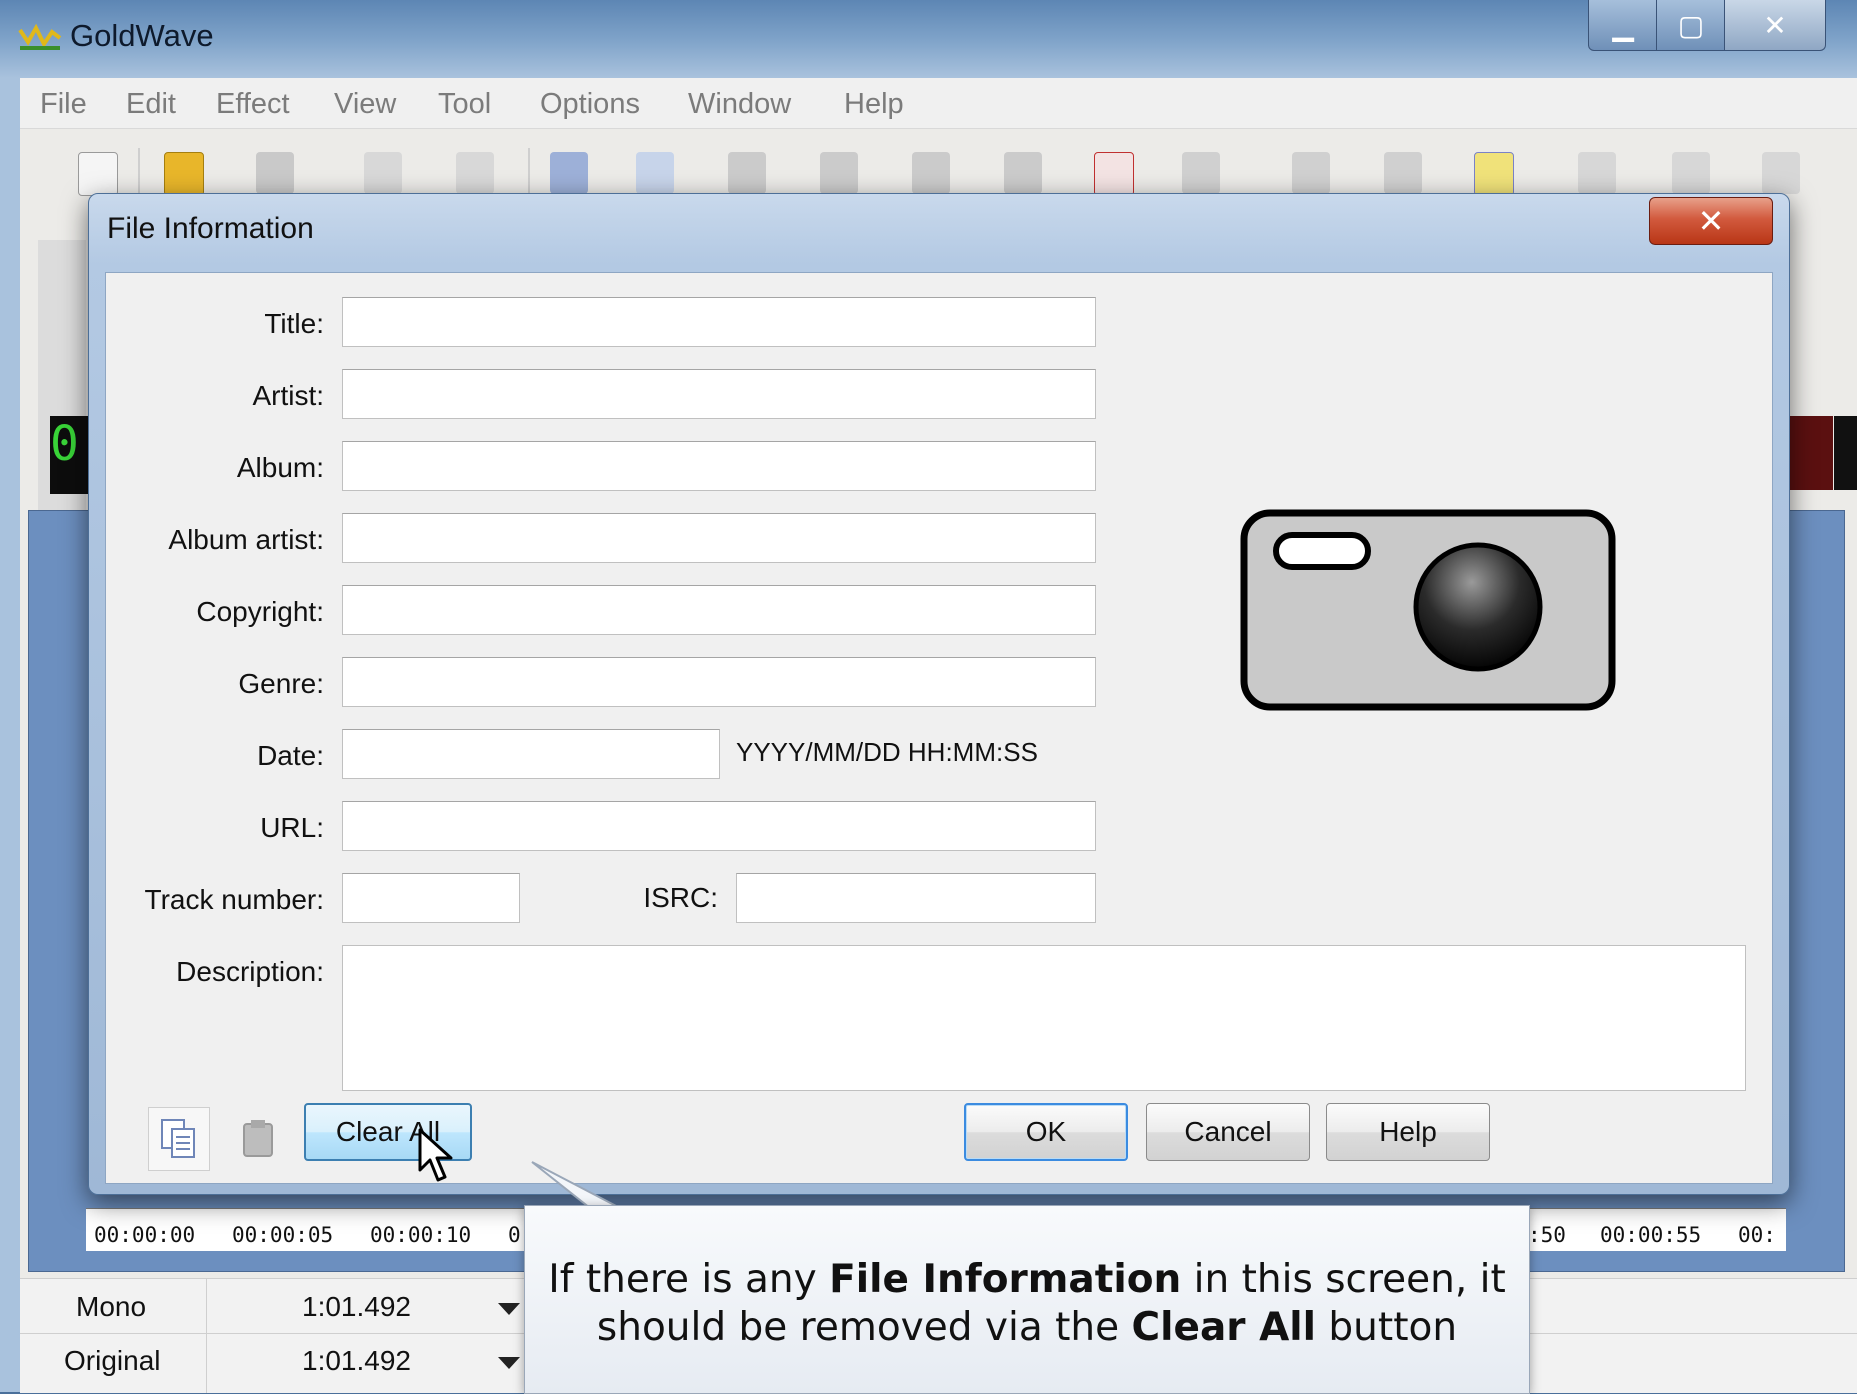 This screenshot has width=1857, height=1394. Describe the element at coordinates (1201, 173) in the screenshot. I see `trim-icon` at that location.